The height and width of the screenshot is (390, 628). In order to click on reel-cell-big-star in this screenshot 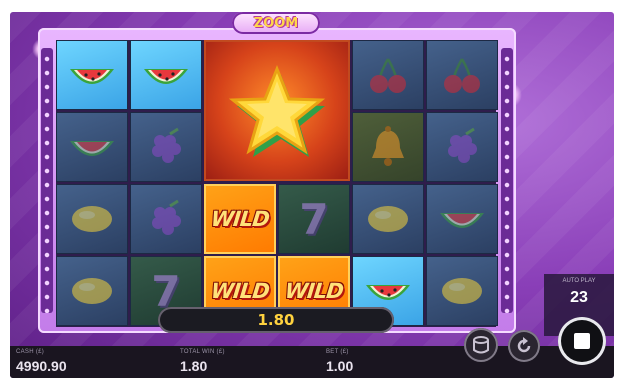, I will do `click(277, 110)`.